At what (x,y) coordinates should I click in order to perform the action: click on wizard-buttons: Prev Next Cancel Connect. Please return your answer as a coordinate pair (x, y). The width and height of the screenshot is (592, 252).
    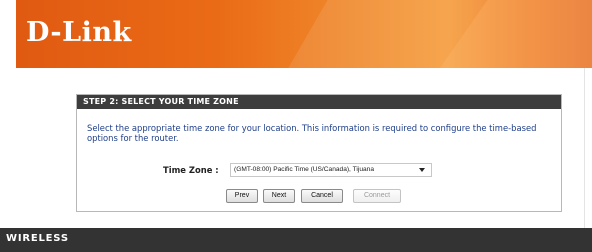
    Looking at the image, I should click on (319, 197).